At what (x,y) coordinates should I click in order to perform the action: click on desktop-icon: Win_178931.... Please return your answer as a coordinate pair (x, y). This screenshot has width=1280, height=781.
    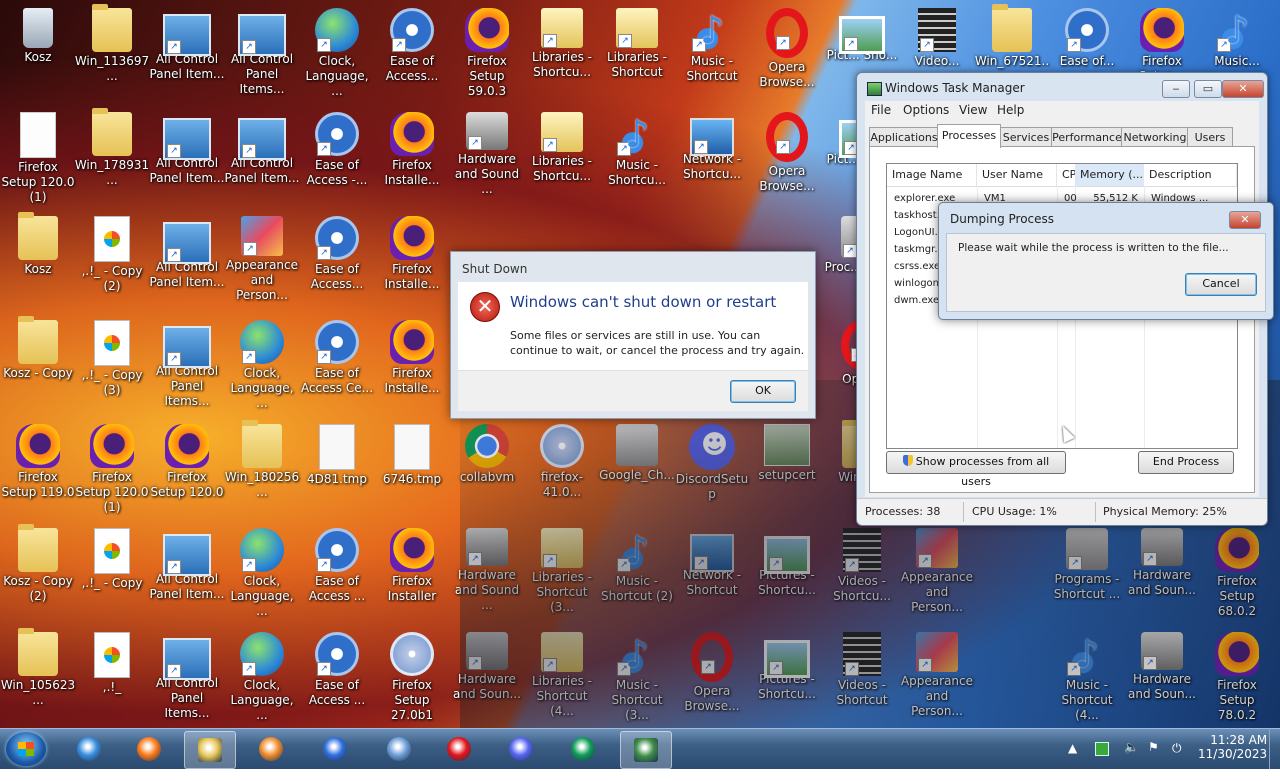
    Looking at the image, I should click on (112, 158).